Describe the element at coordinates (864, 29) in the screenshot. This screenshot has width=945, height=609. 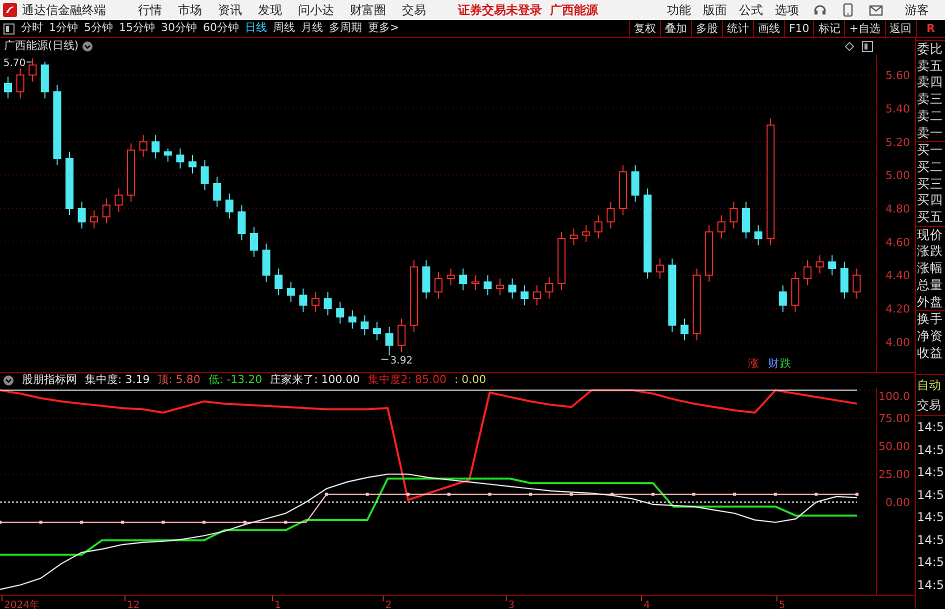
I see `toolbar-button: +自选` at that location.